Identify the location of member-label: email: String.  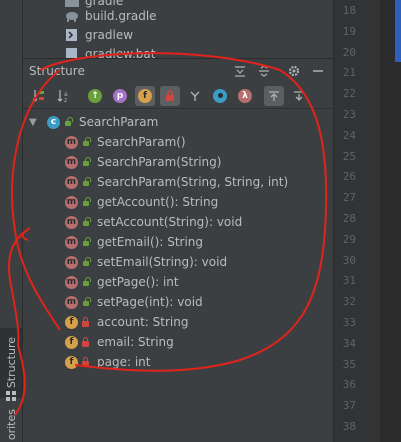
(135, 342).